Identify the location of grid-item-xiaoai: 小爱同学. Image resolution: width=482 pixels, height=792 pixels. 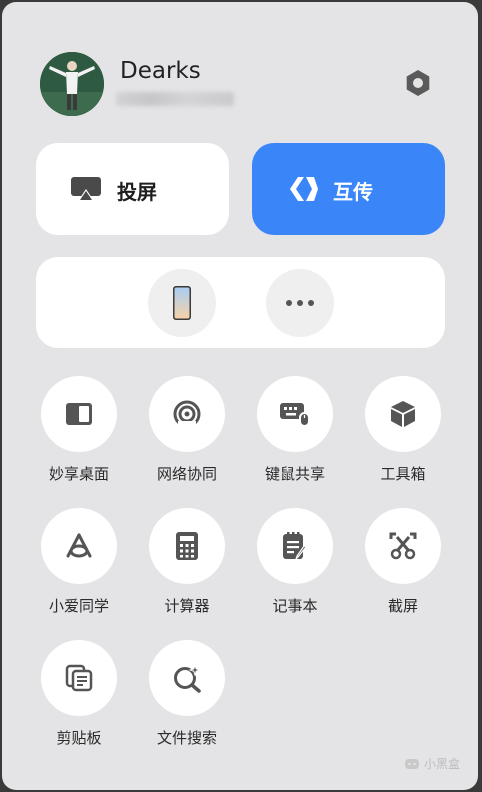
(79, 568).